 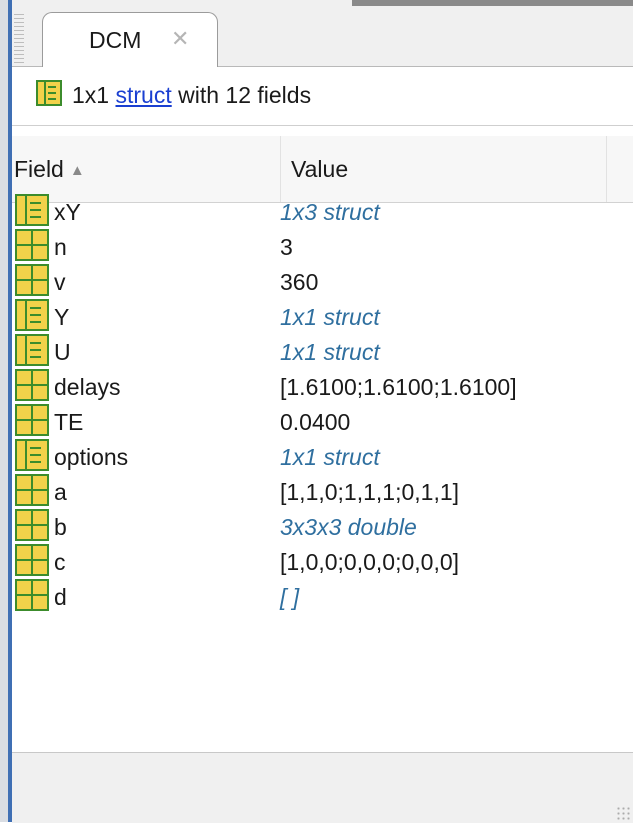 I want to click on table-row: xY 1x3 struct, so click(x=322, y=211).